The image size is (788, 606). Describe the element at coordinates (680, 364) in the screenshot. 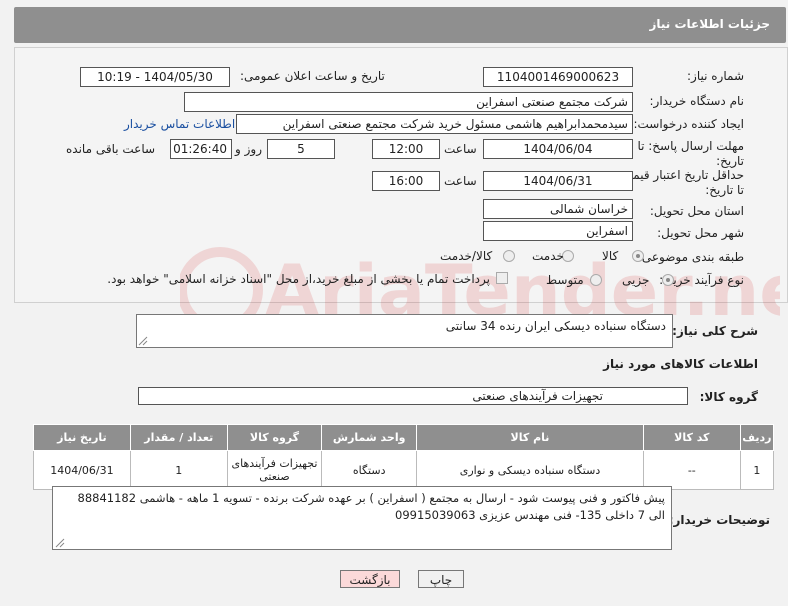

I see `goods-section-title: اطلاعات کالاهای مورد نیاز` at that location.